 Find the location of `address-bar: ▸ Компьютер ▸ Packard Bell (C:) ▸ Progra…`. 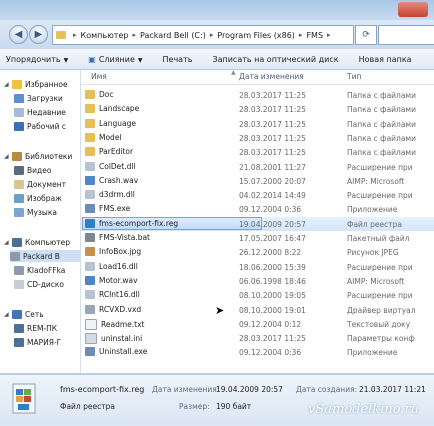

address-bar: ▸ Компьютер ▸ Packard Bell (C:) ▸ Progra… is located at coordinates (203, 35).